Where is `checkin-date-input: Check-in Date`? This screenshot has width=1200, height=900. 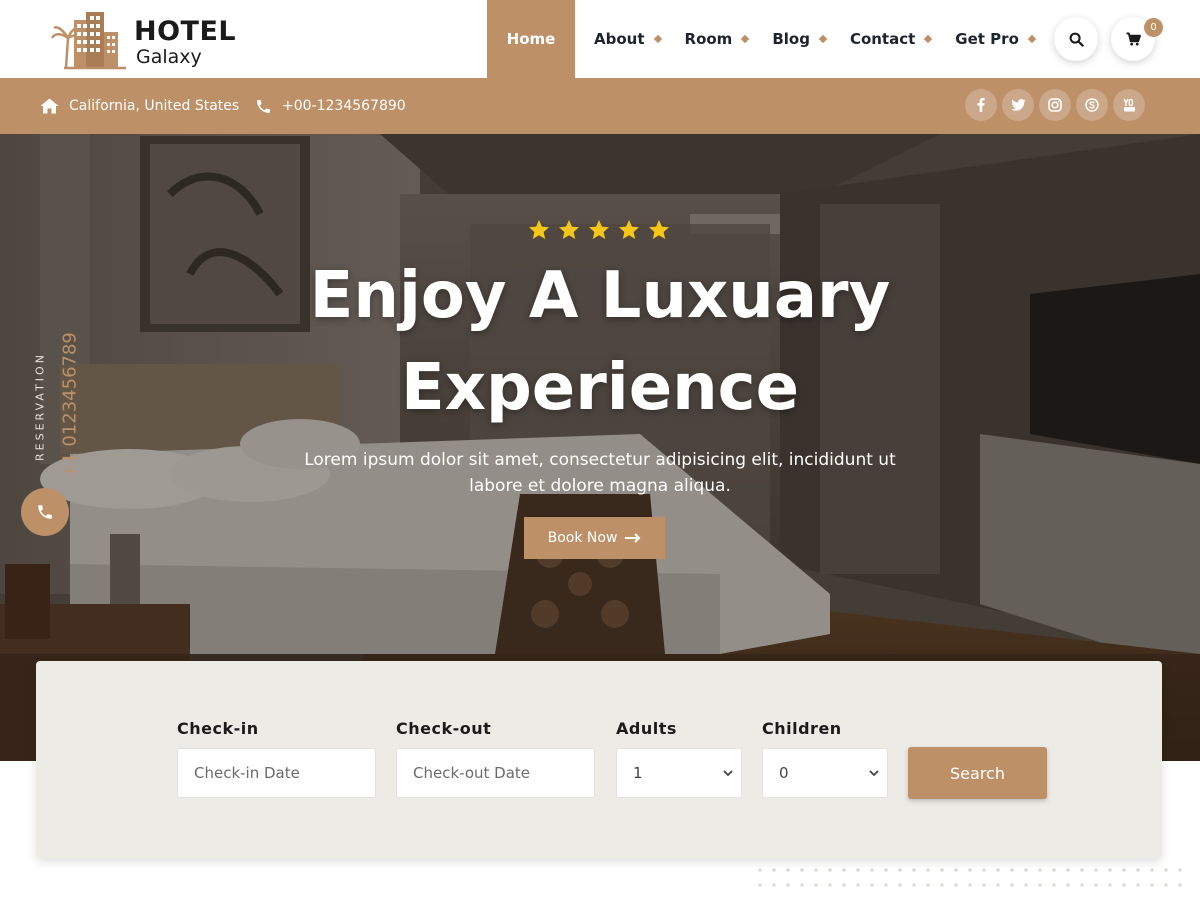
checkin-date-input: Check-in Date is located at coordinates (276, 773).